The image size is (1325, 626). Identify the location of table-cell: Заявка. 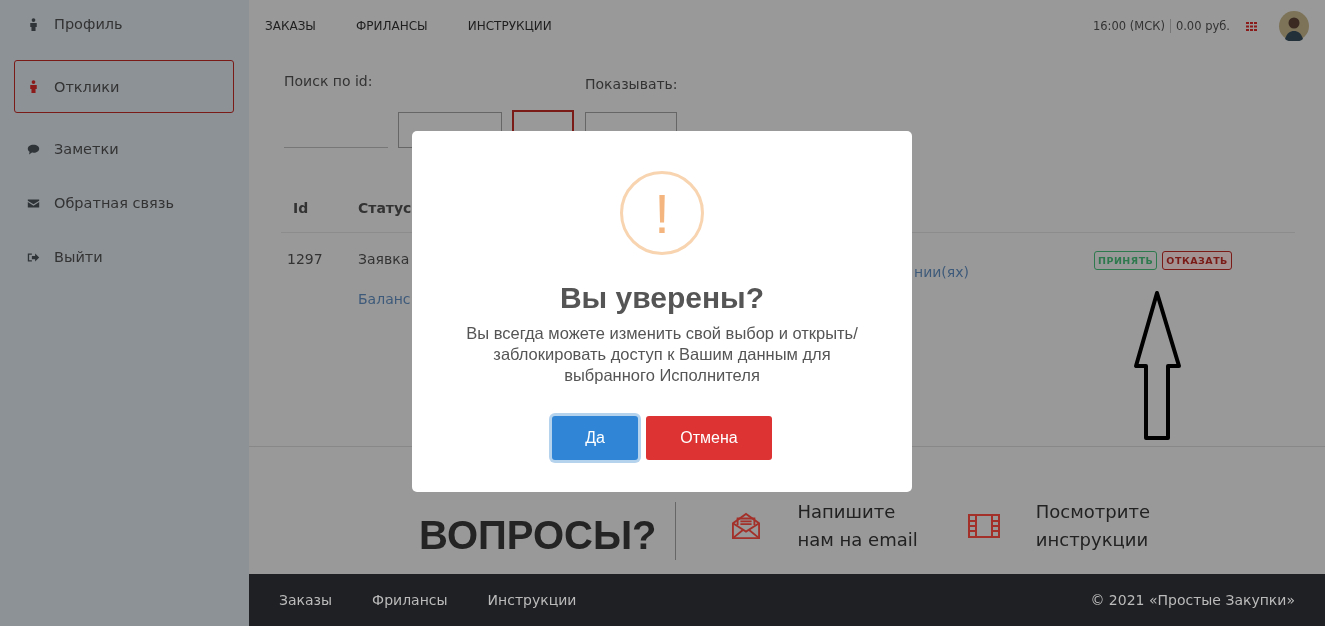
(384, 259).